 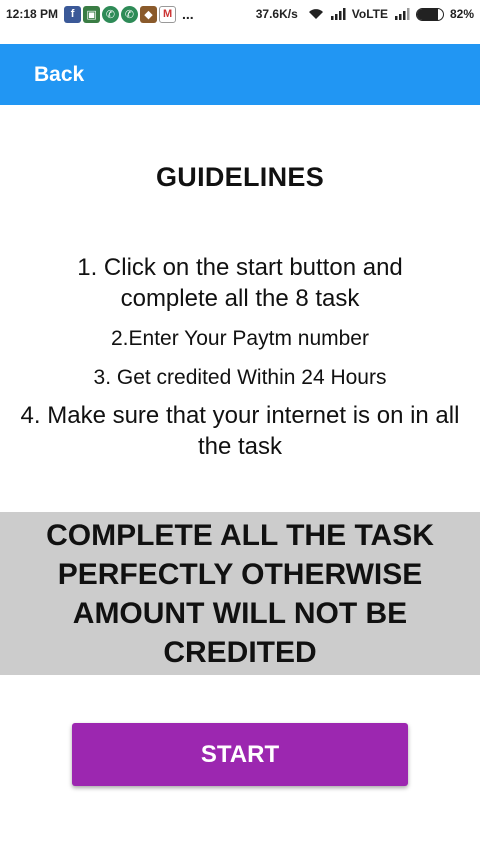 I want to click on page-title: GUIDELINES, so click(x=240, y=177).